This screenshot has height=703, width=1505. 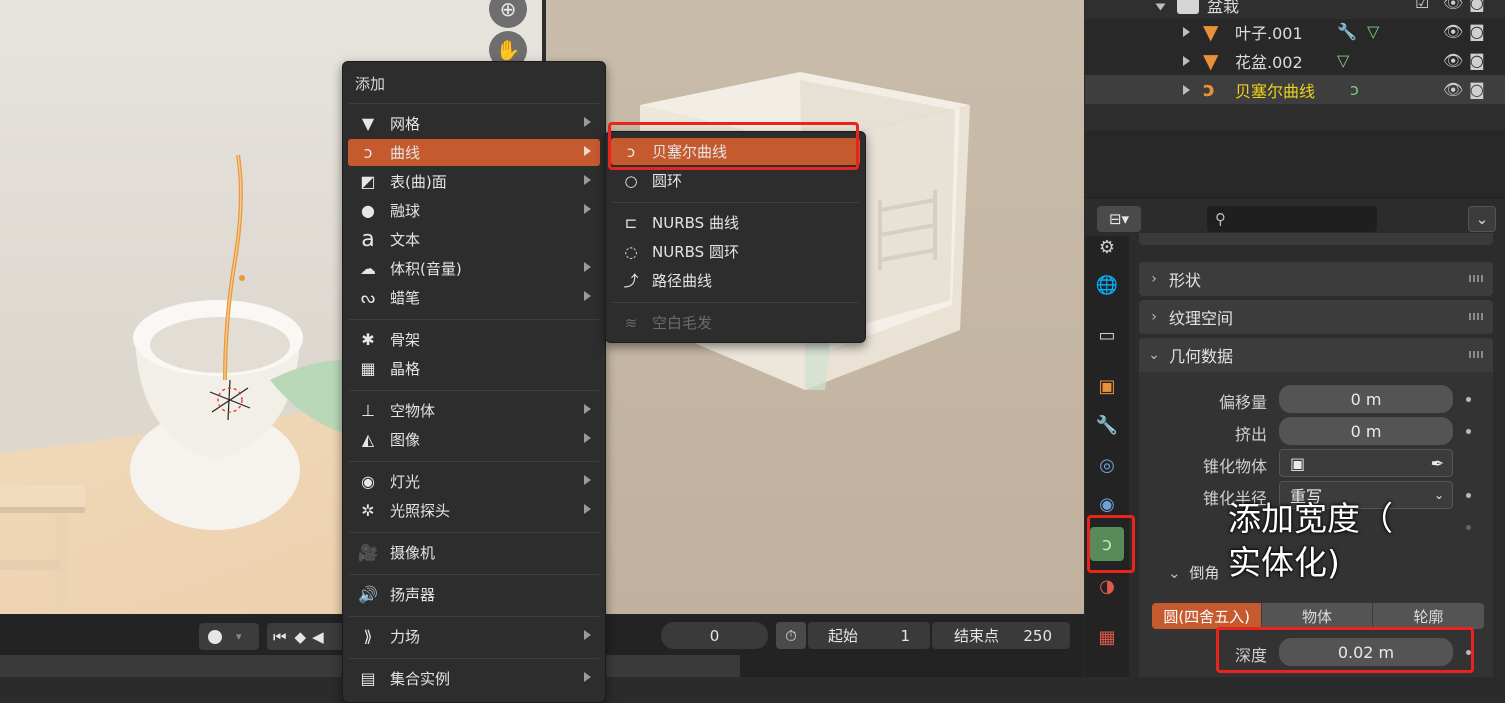 I want to click on panel-geometry: ⌄ 几何数据, so click(x=1316, y=355).